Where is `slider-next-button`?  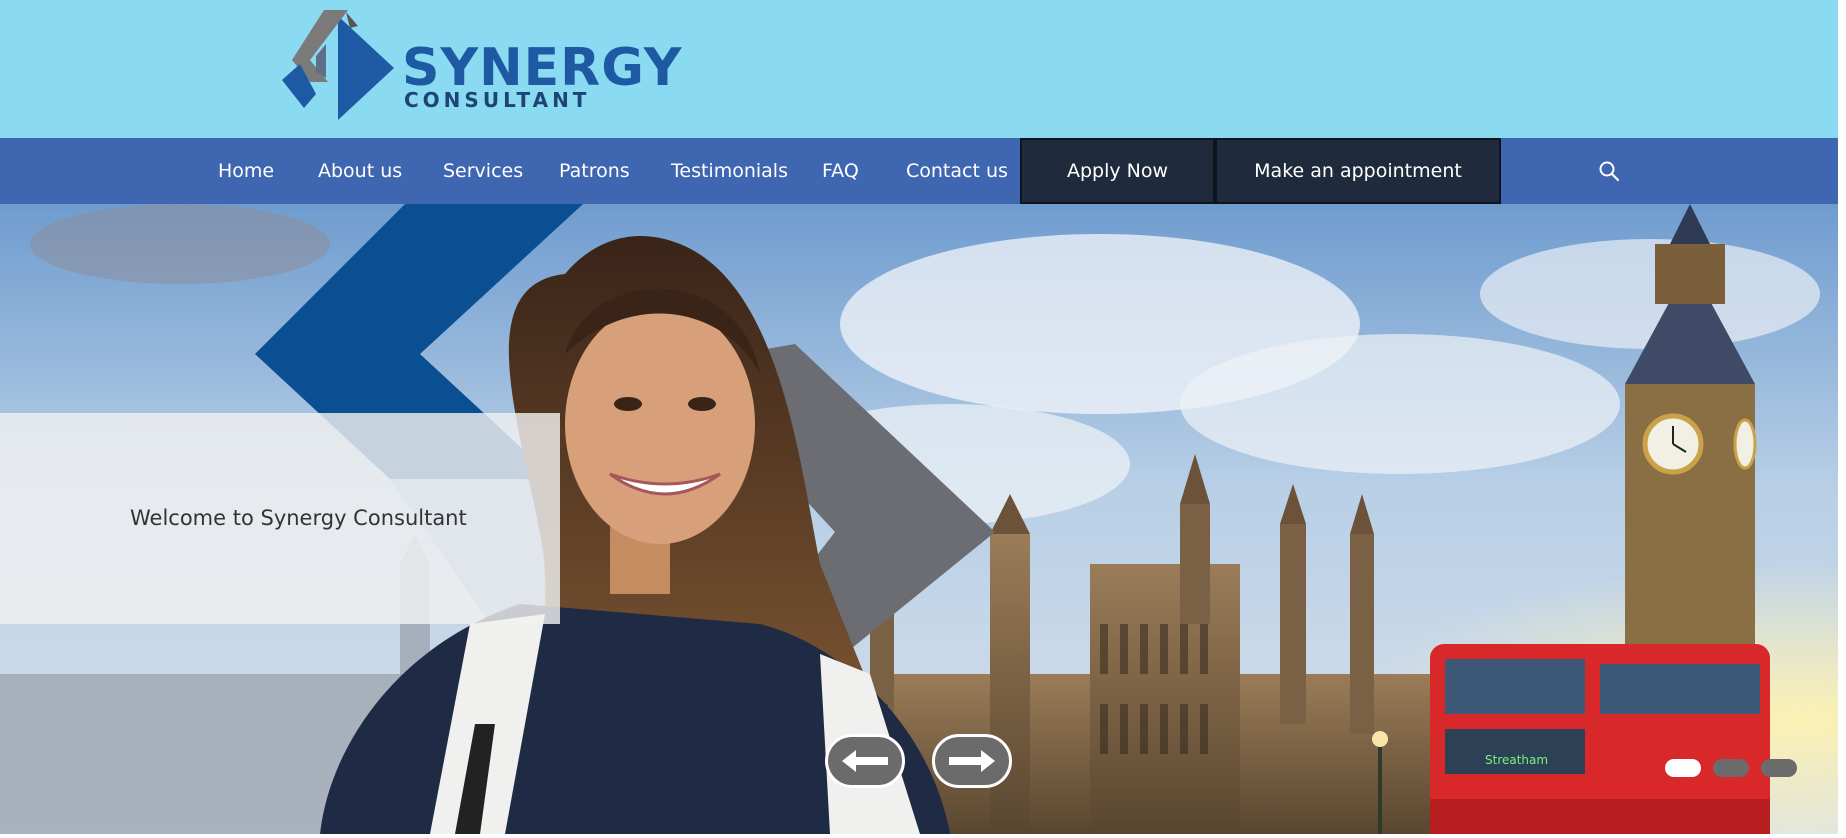 slider-next-button is located at coordinates (972, 761).